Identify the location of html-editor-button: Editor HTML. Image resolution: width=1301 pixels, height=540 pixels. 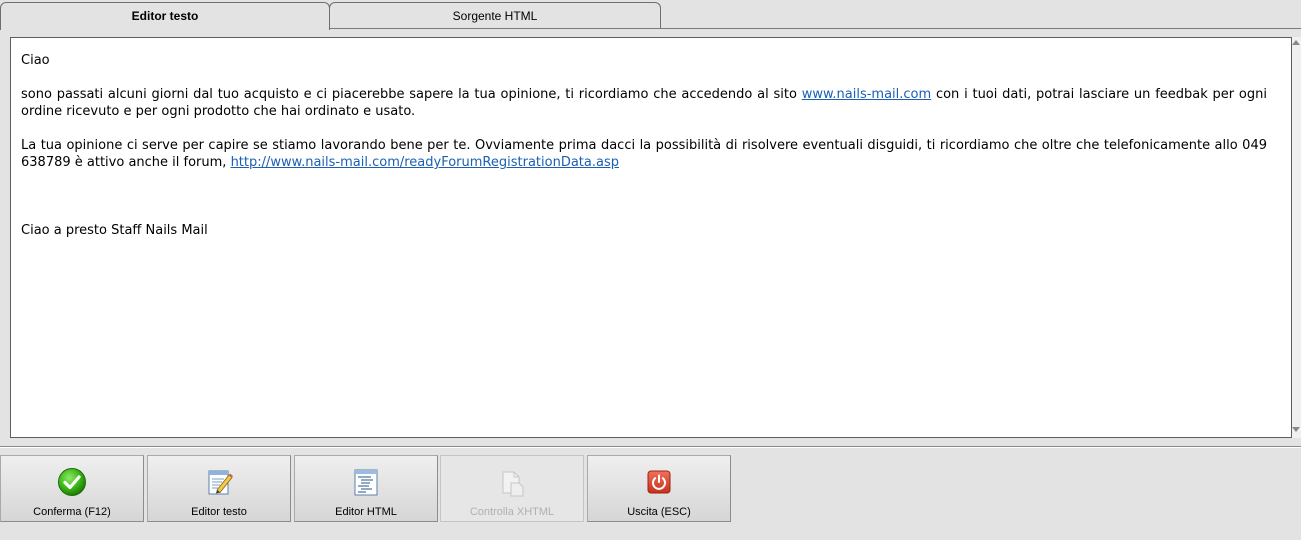
(366, 488).